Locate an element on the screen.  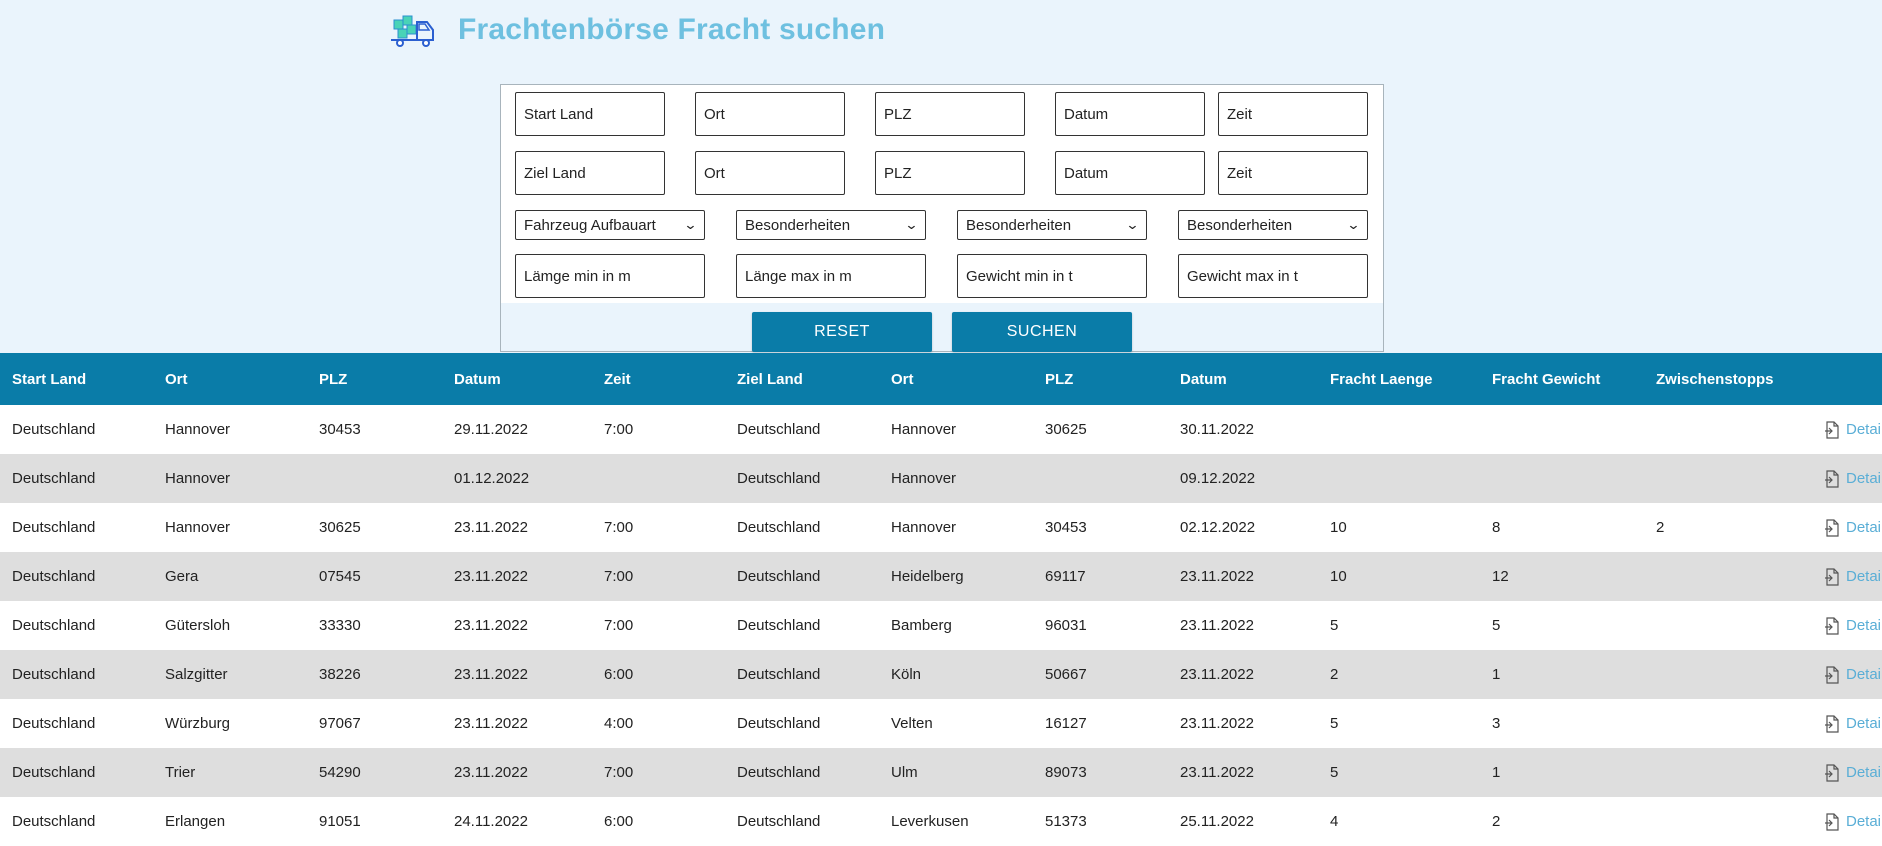
ziel-land-field is located at coordinates (590, 173).